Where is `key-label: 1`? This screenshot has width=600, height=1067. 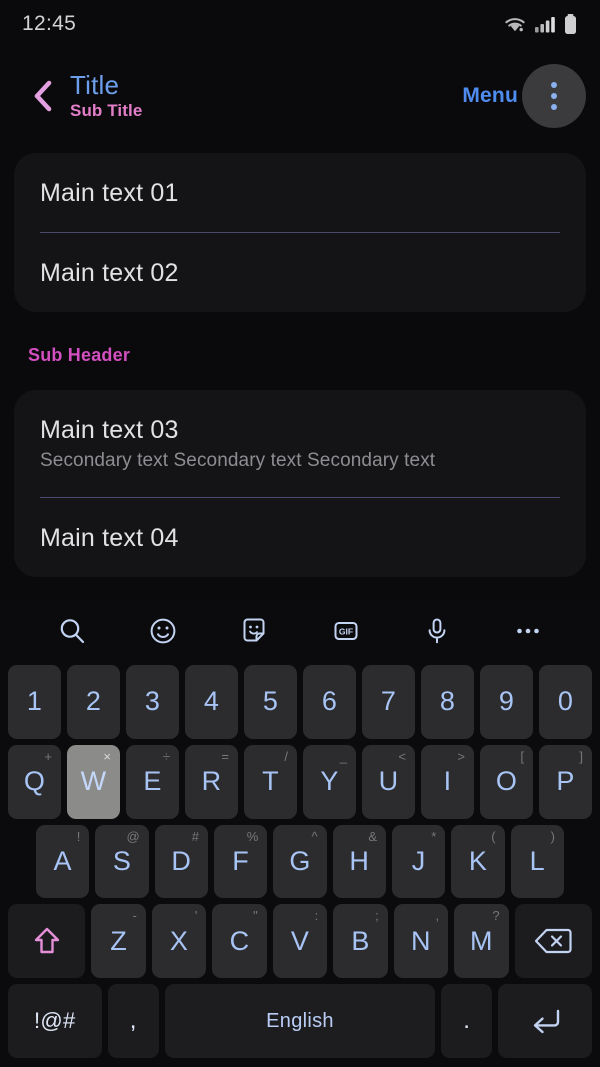
key-label: 1 is located at coordinates (34, 701).